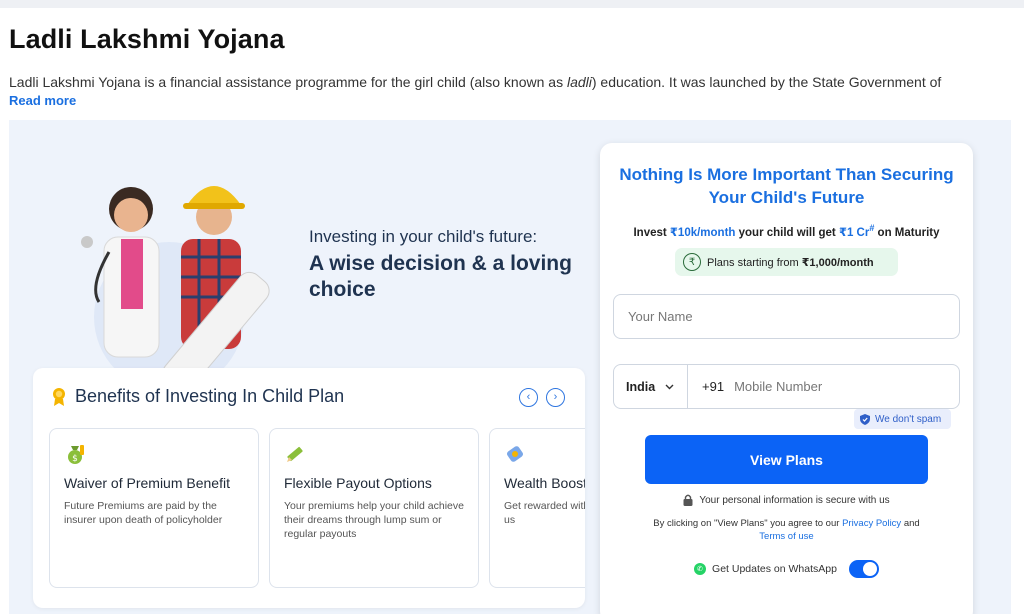  What do you see at coordinates (910, 523) in the screenshot?
I see `consent-and: and` at bounding box center [910, 523].